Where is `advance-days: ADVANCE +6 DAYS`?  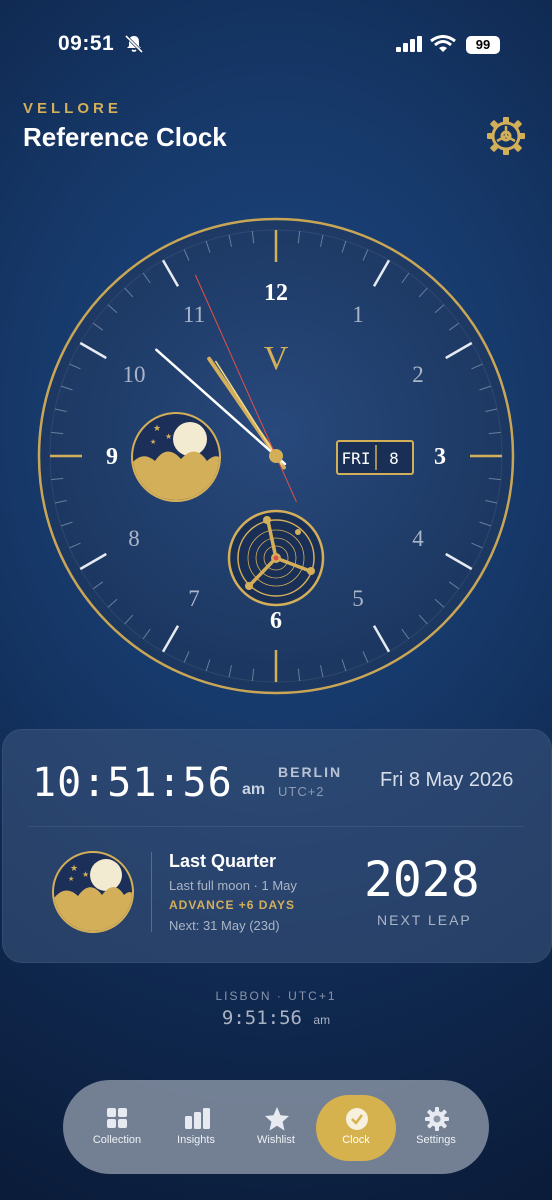
advance-days: ADVANCE +6 DAYS is located at coordinates (232, 905).